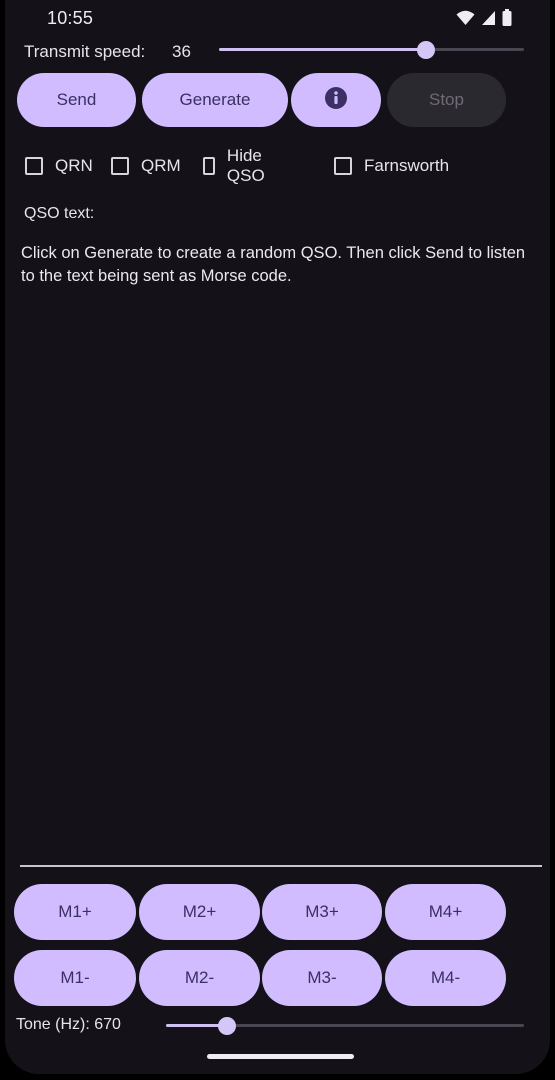  Describe the element at coordinates (345, 1026) in the screenshot. I see `tone-slider` at that location.